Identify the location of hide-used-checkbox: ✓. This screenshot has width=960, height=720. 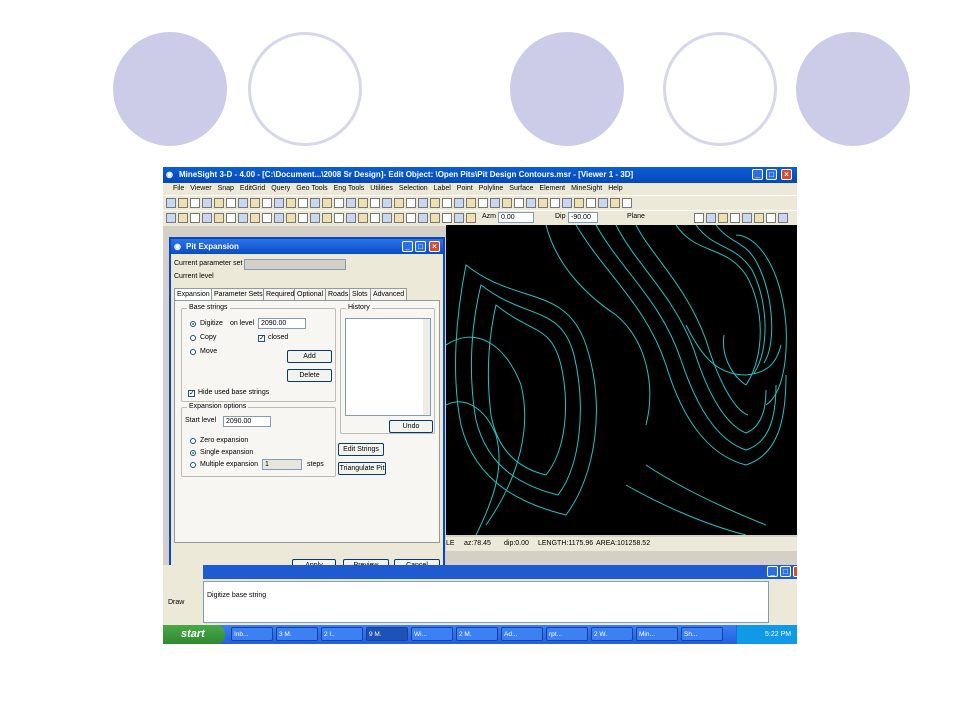
(191, 393).